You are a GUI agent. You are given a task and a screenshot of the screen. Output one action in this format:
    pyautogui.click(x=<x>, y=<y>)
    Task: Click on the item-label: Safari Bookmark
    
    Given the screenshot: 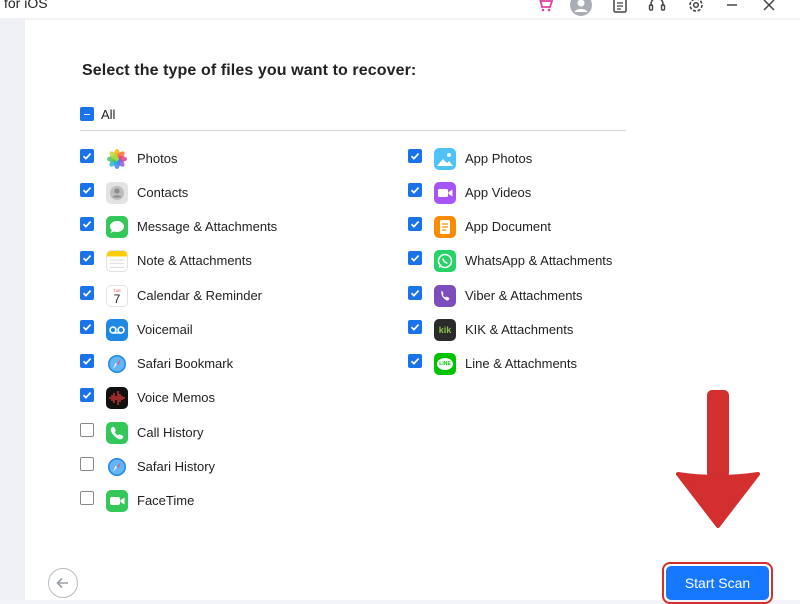 What is the action you would take?
    pyautogui.click(x=185, y=363)
    